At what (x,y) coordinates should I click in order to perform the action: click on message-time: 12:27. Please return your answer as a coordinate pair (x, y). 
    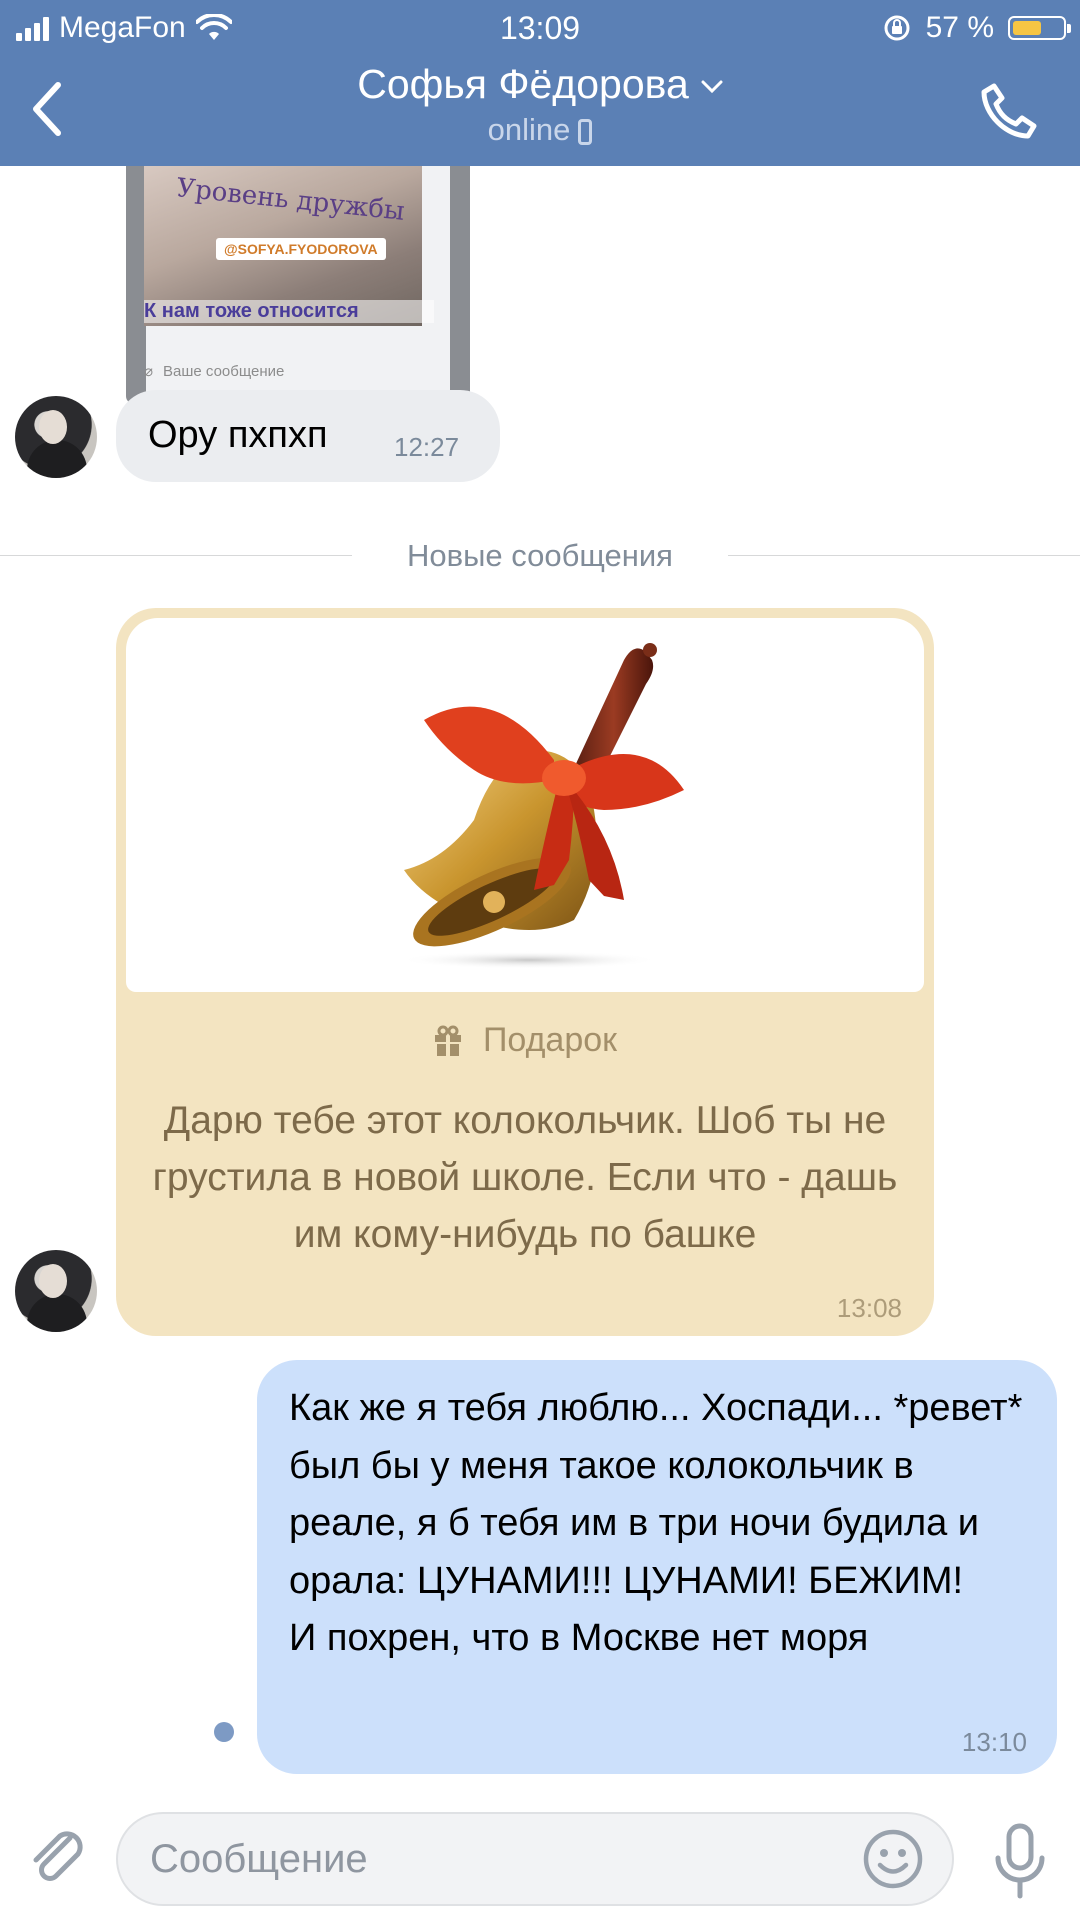
    Looking at the image, I should click on (427, 447).